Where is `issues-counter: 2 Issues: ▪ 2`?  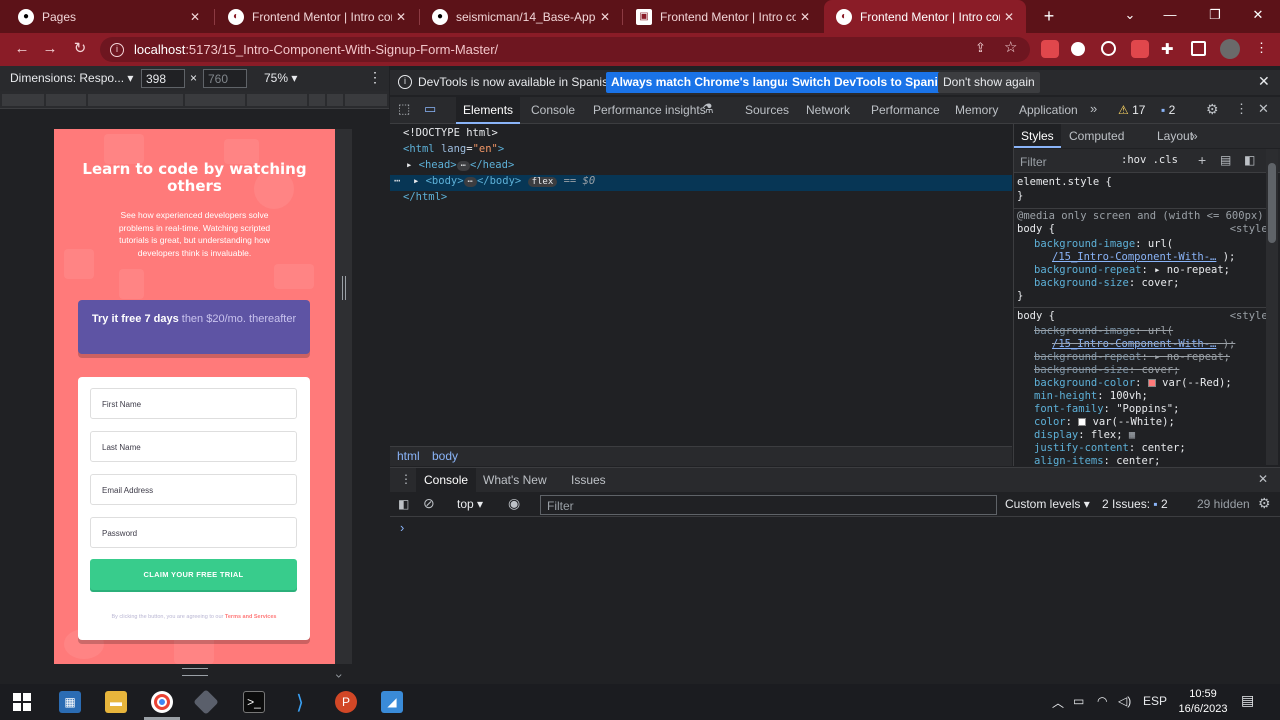 issues-counter: 2 Issues: ▪ 2 is located at coordinates (1135, 504).